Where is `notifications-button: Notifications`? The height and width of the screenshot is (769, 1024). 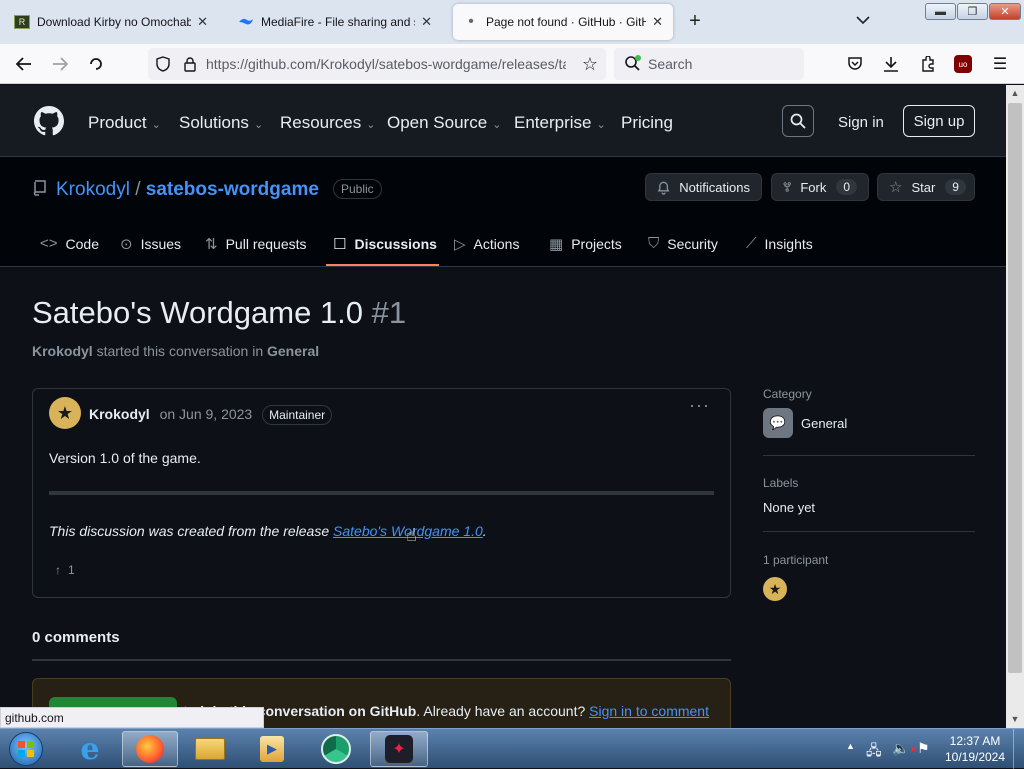
notifications-button: Notifications is located at coordinates (703, 187).